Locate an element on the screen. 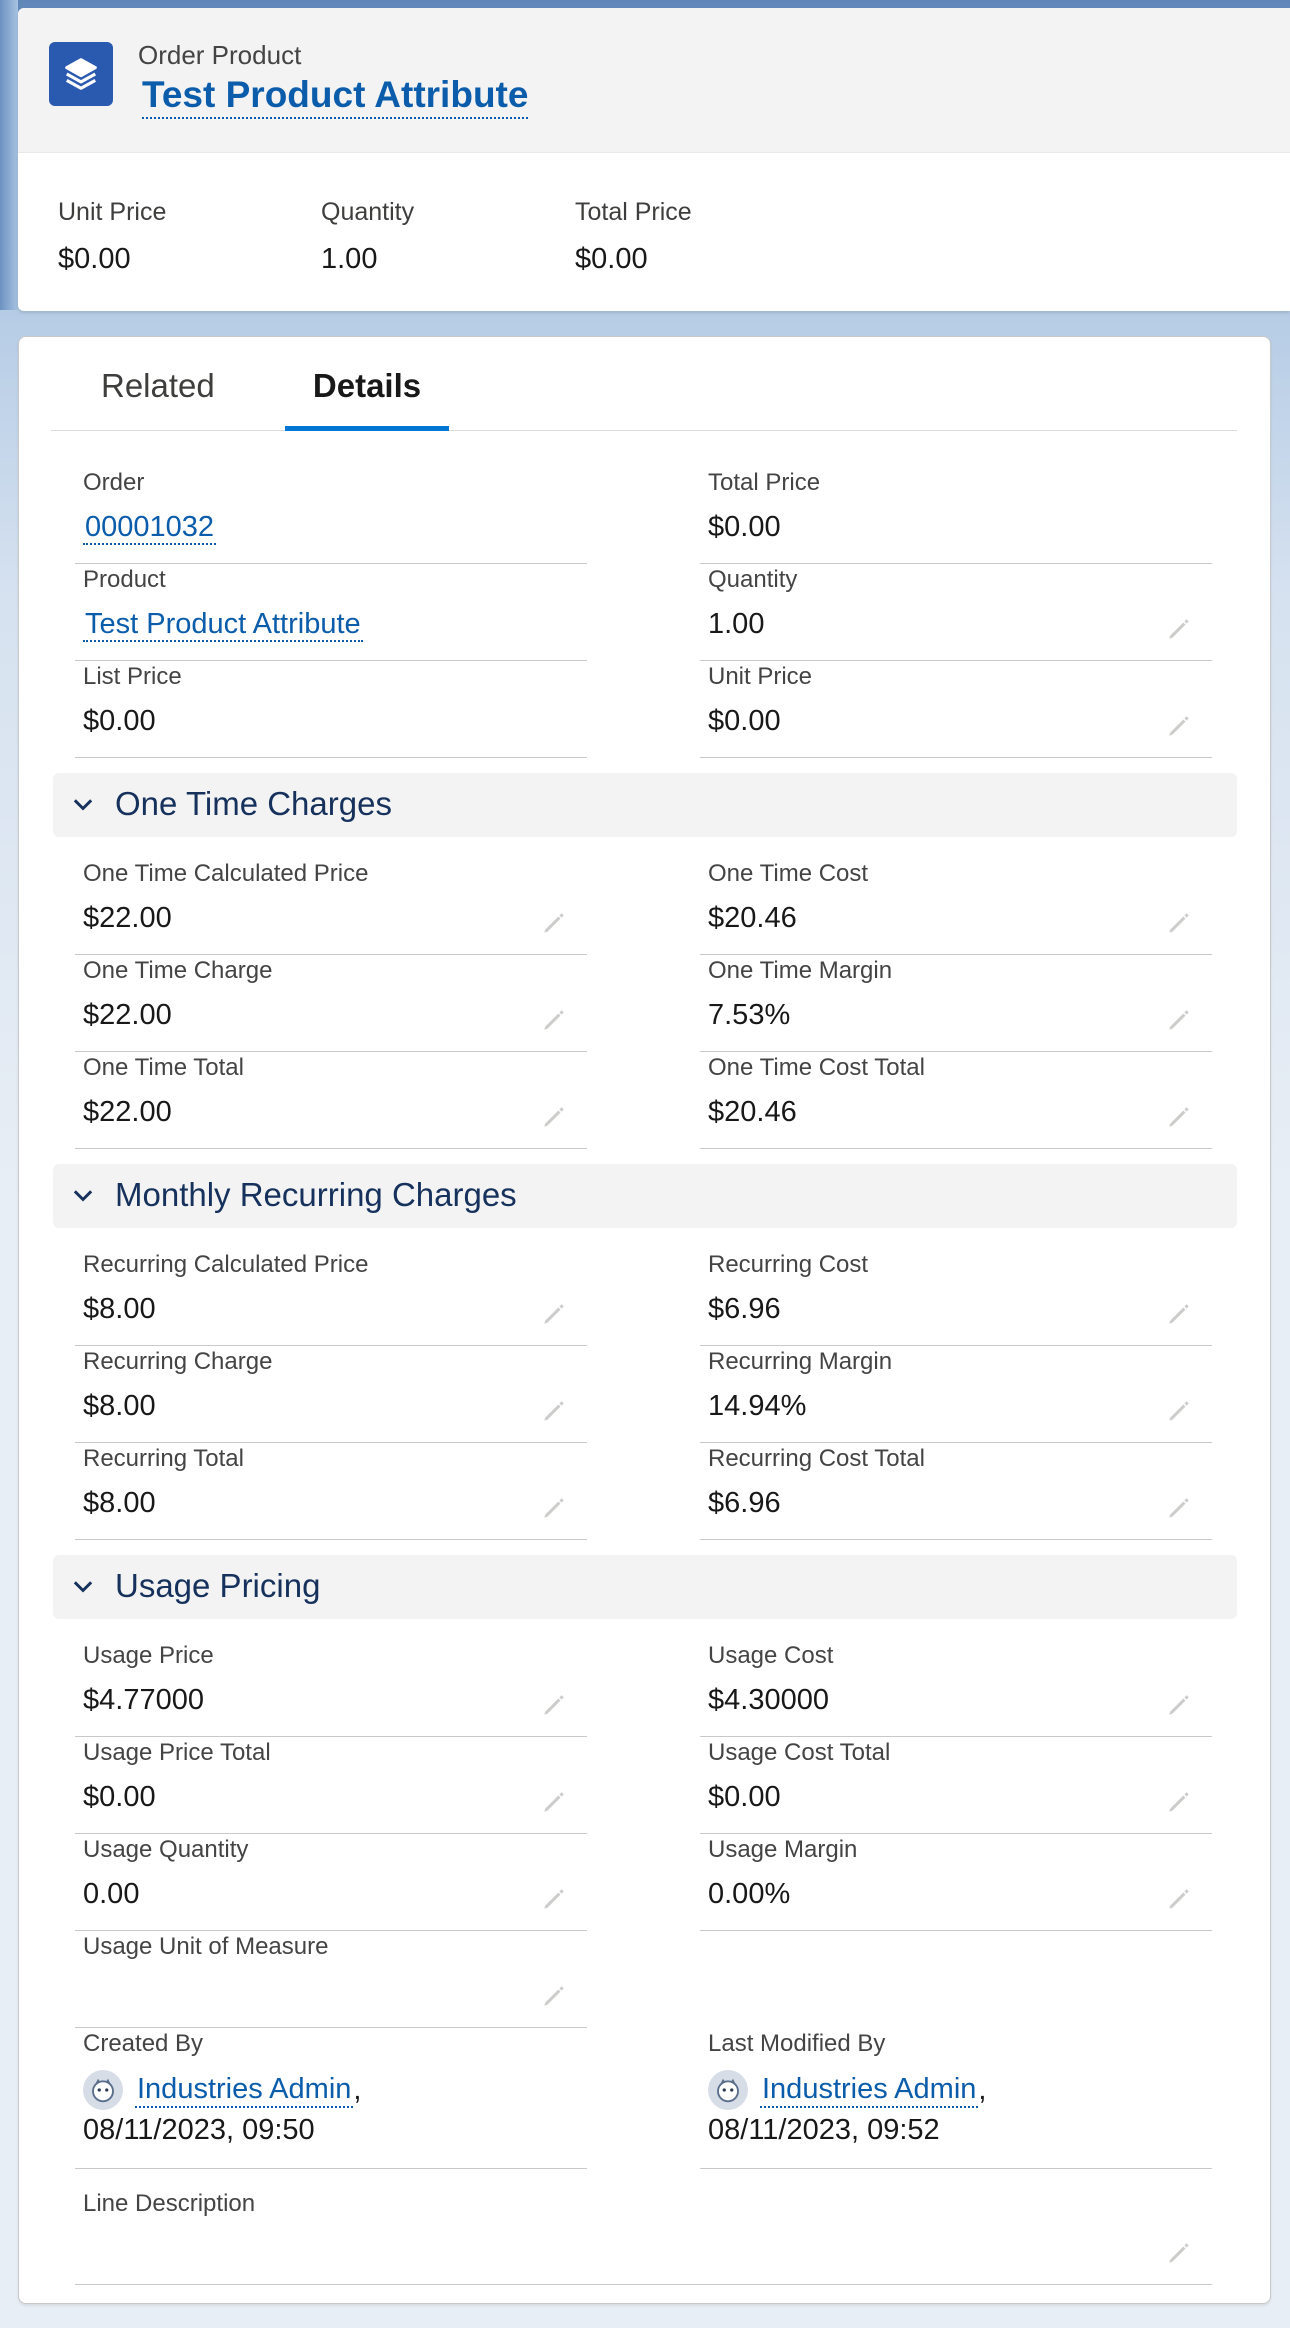  field-label: One Time Cost is located at coordinates (788, 873).